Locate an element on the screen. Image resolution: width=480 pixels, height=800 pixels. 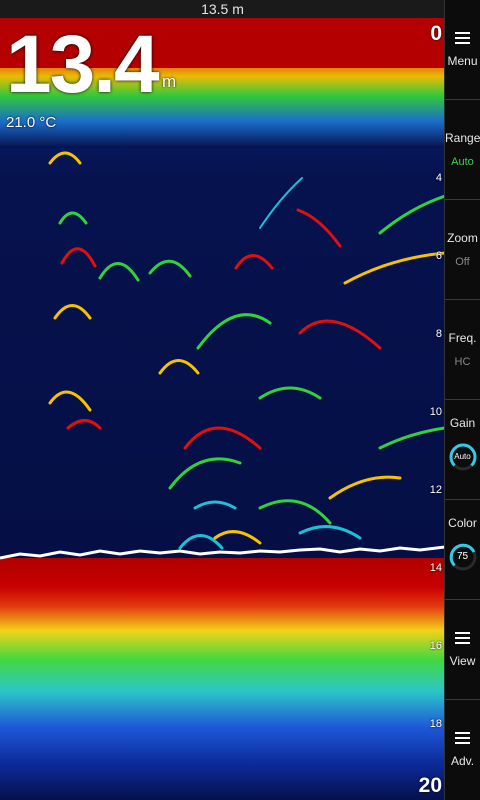
view-label: View is located at coordinates (462, 661).